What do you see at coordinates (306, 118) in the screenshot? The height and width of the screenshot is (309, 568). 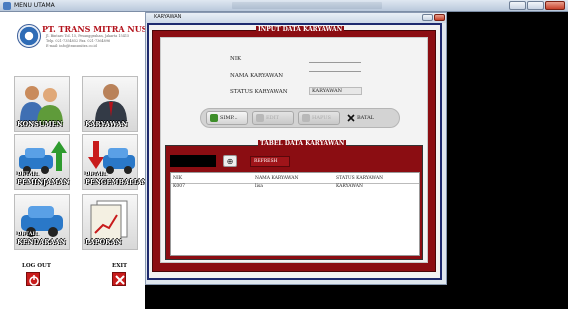 I see `delete-icon` at bounding box center [306, 118].